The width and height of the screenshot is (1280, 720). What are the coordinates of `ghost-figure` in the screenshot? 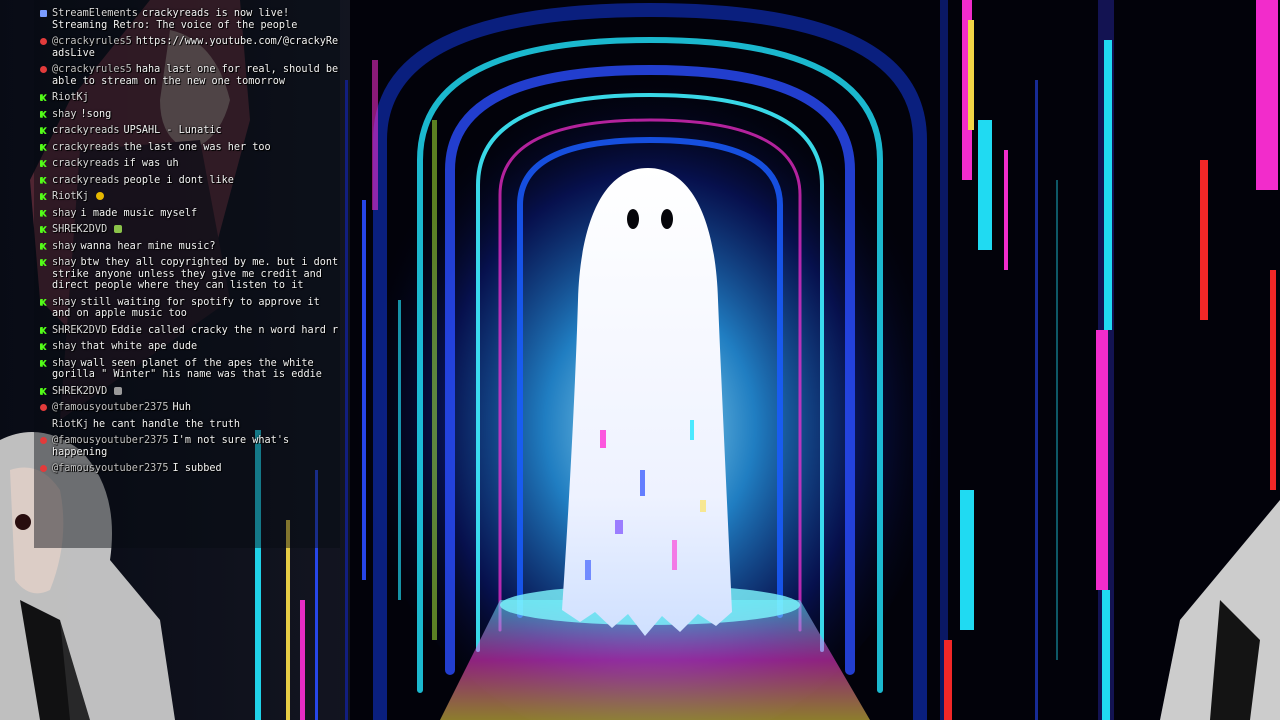 It's located at (647, 402).